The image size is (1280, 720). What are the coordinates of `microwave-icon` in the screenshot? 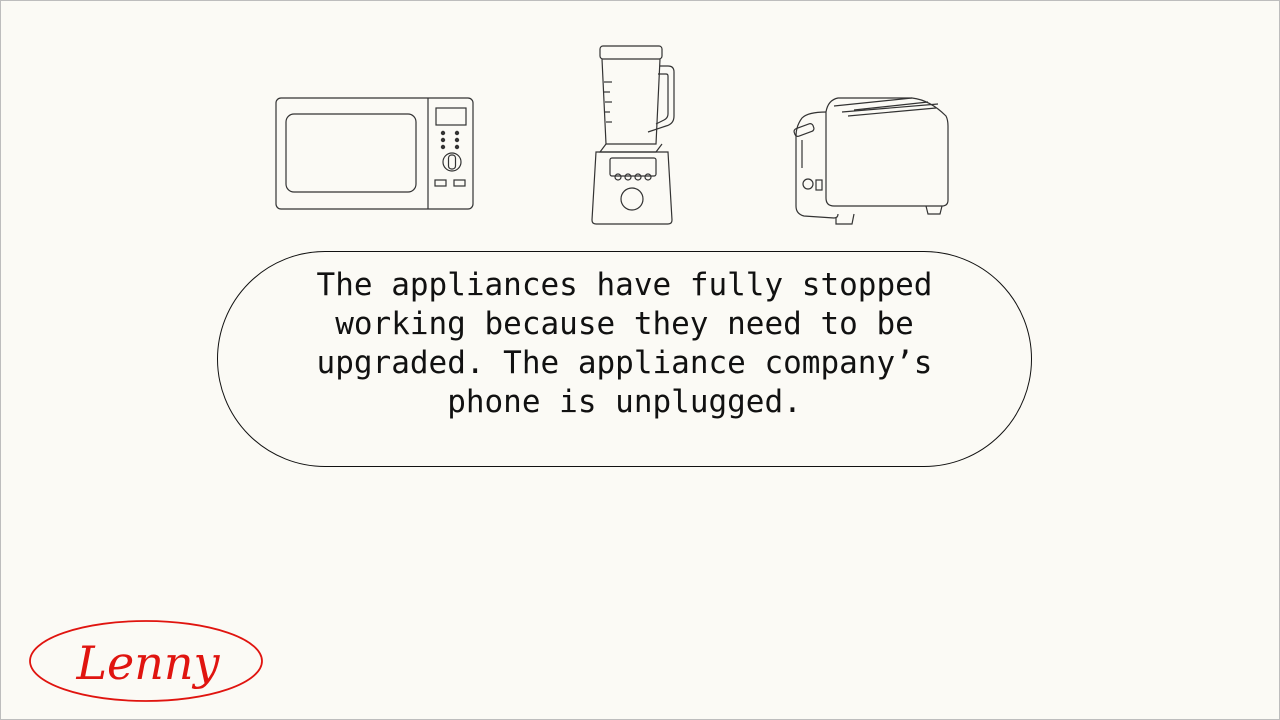 It's located at (375, 154).